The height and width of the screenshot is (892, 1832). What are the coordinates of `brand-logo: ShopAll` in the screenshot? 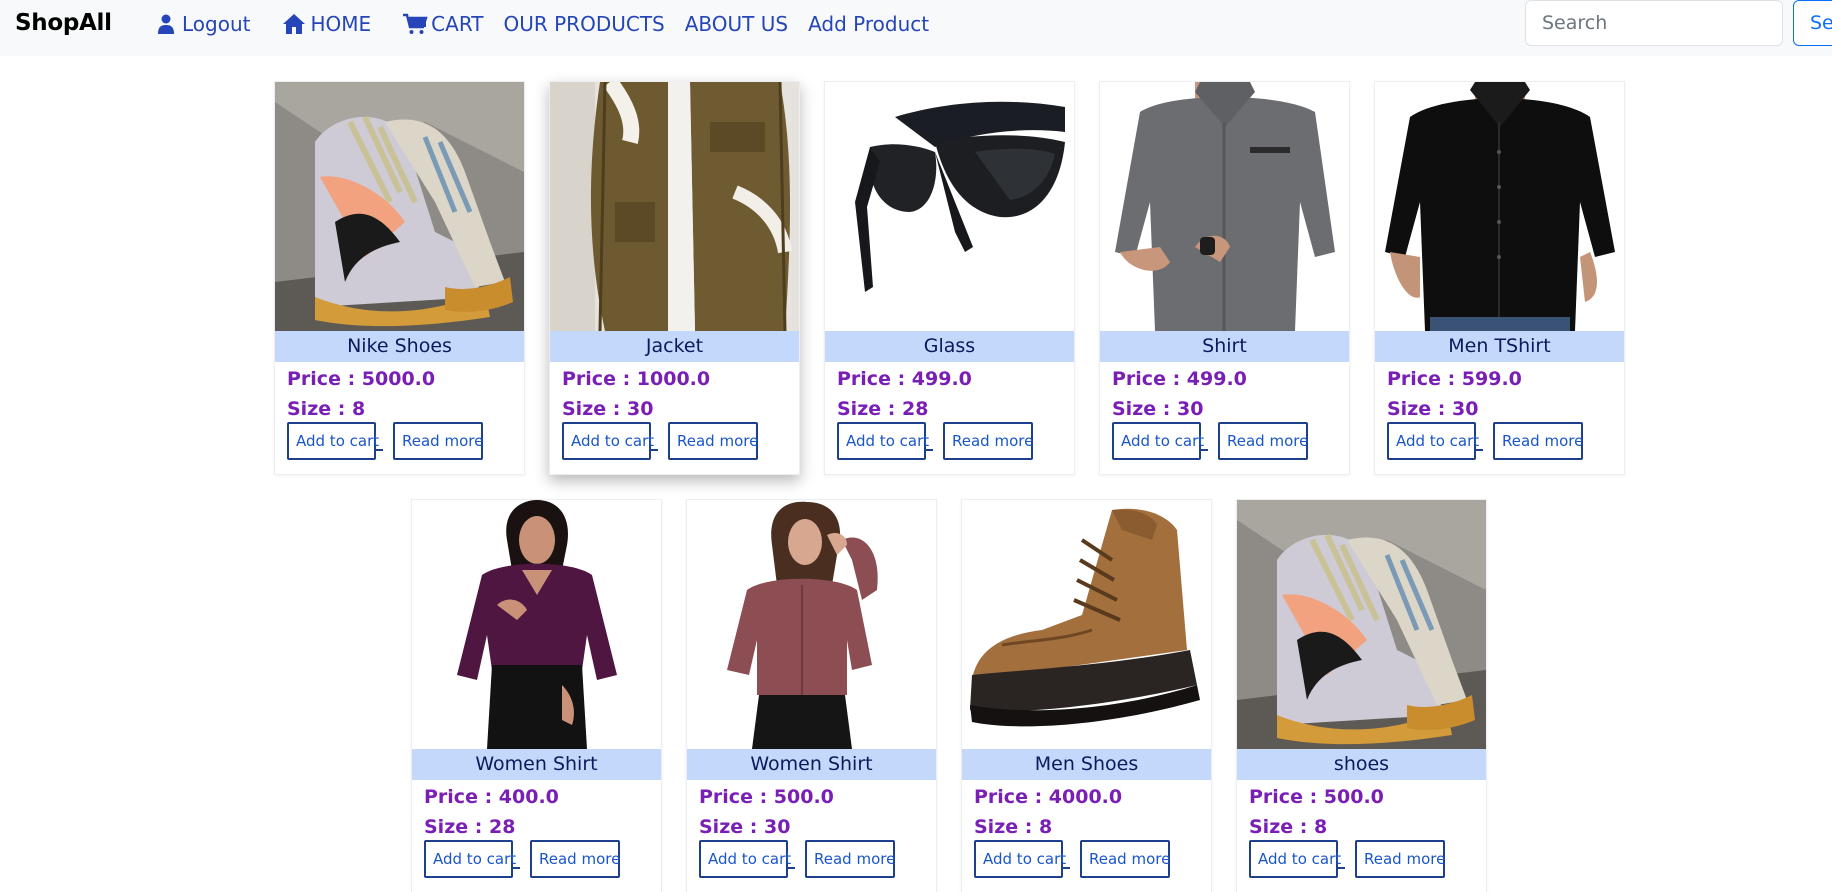 It's located at (63, 23).